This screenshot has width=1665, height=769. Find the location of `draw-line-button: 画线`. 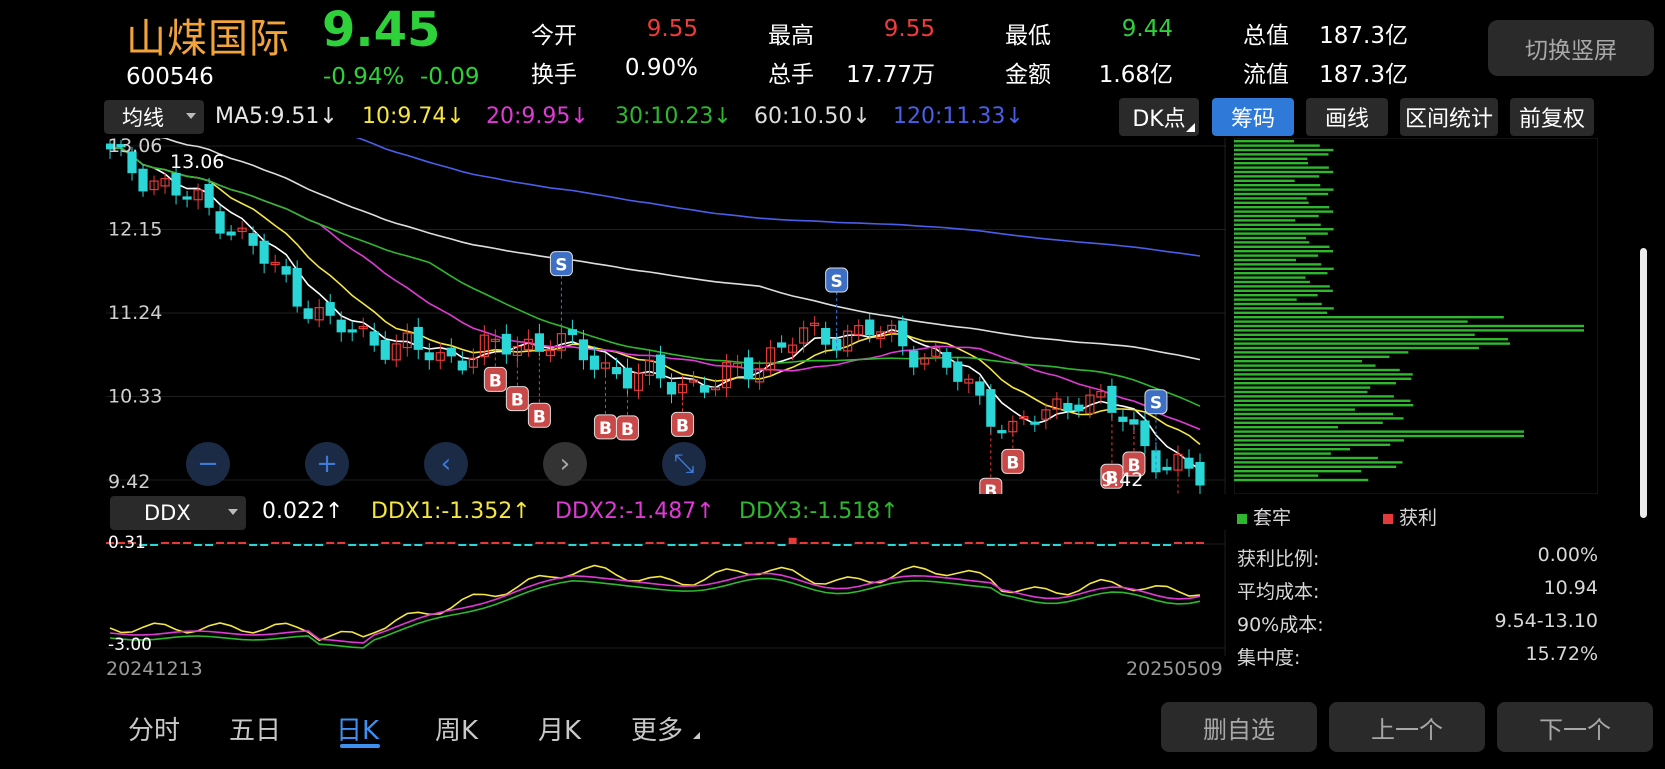

draw-line-button: 画线 is located at coordinates (1347, 117).